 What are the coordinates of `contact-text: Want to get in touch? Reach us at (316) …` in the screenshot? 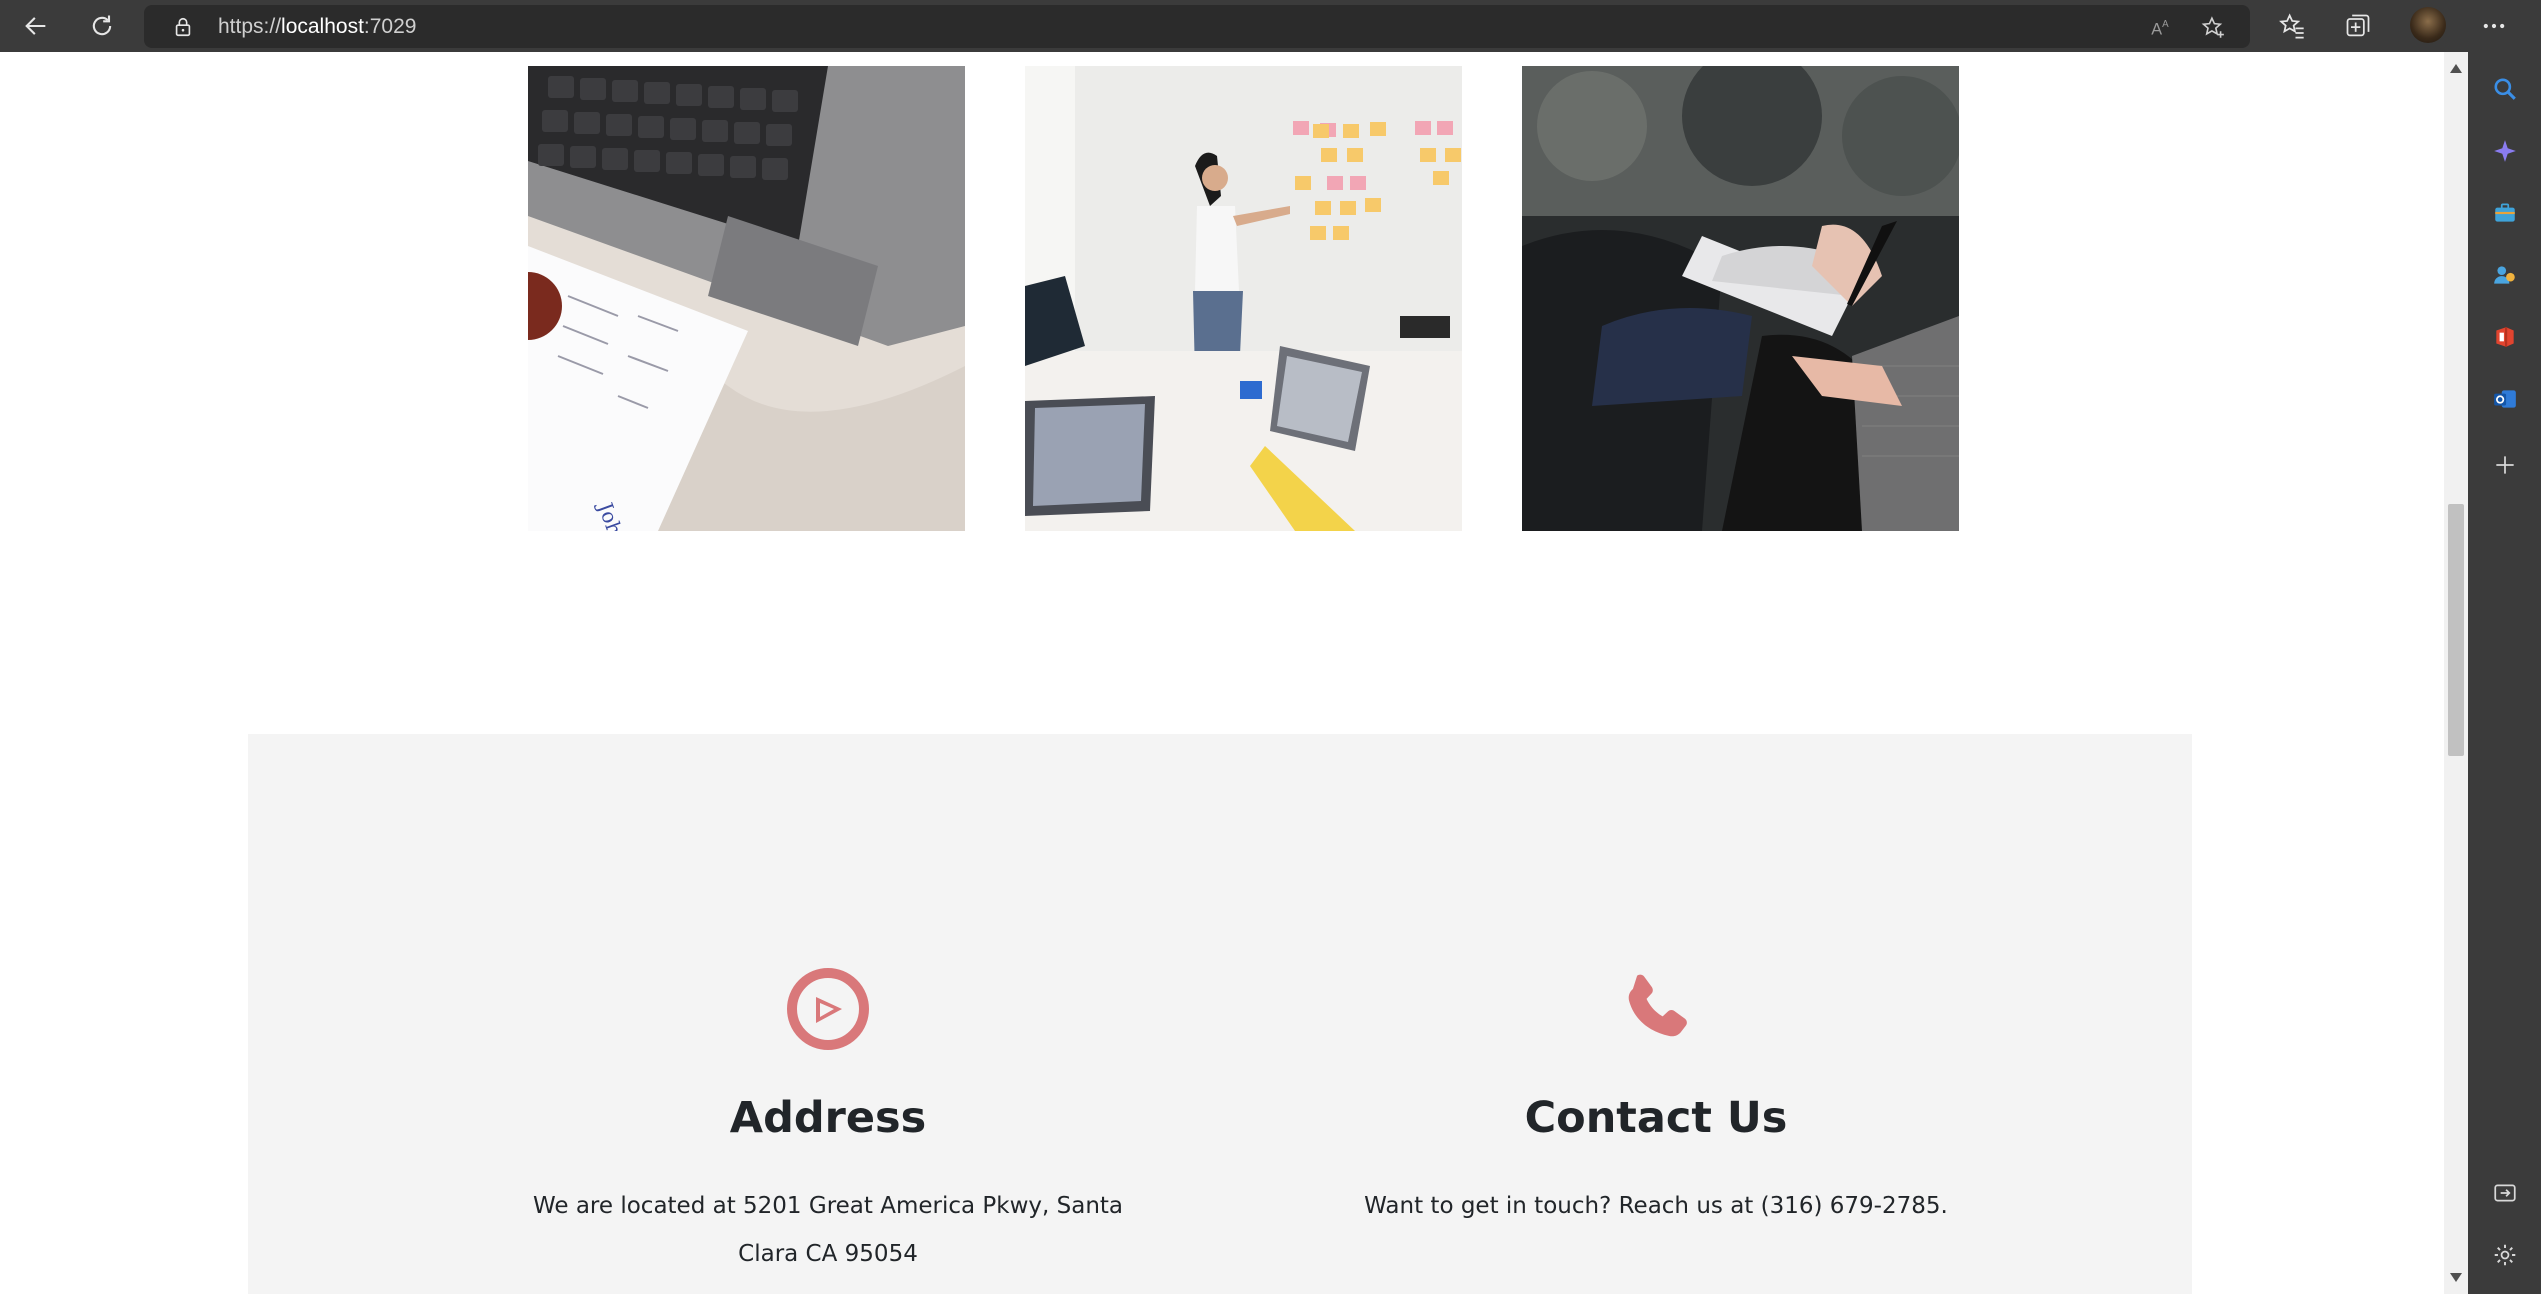 It's located at (1656, 1206).